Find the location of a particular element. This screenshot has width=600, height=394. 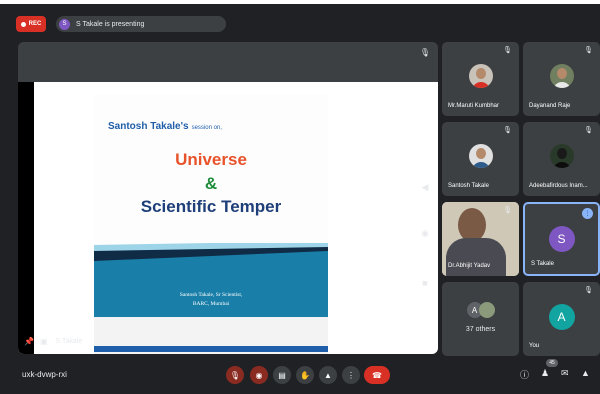

presenting-text: S Takale is presenting is located at coordinates (110, 24).